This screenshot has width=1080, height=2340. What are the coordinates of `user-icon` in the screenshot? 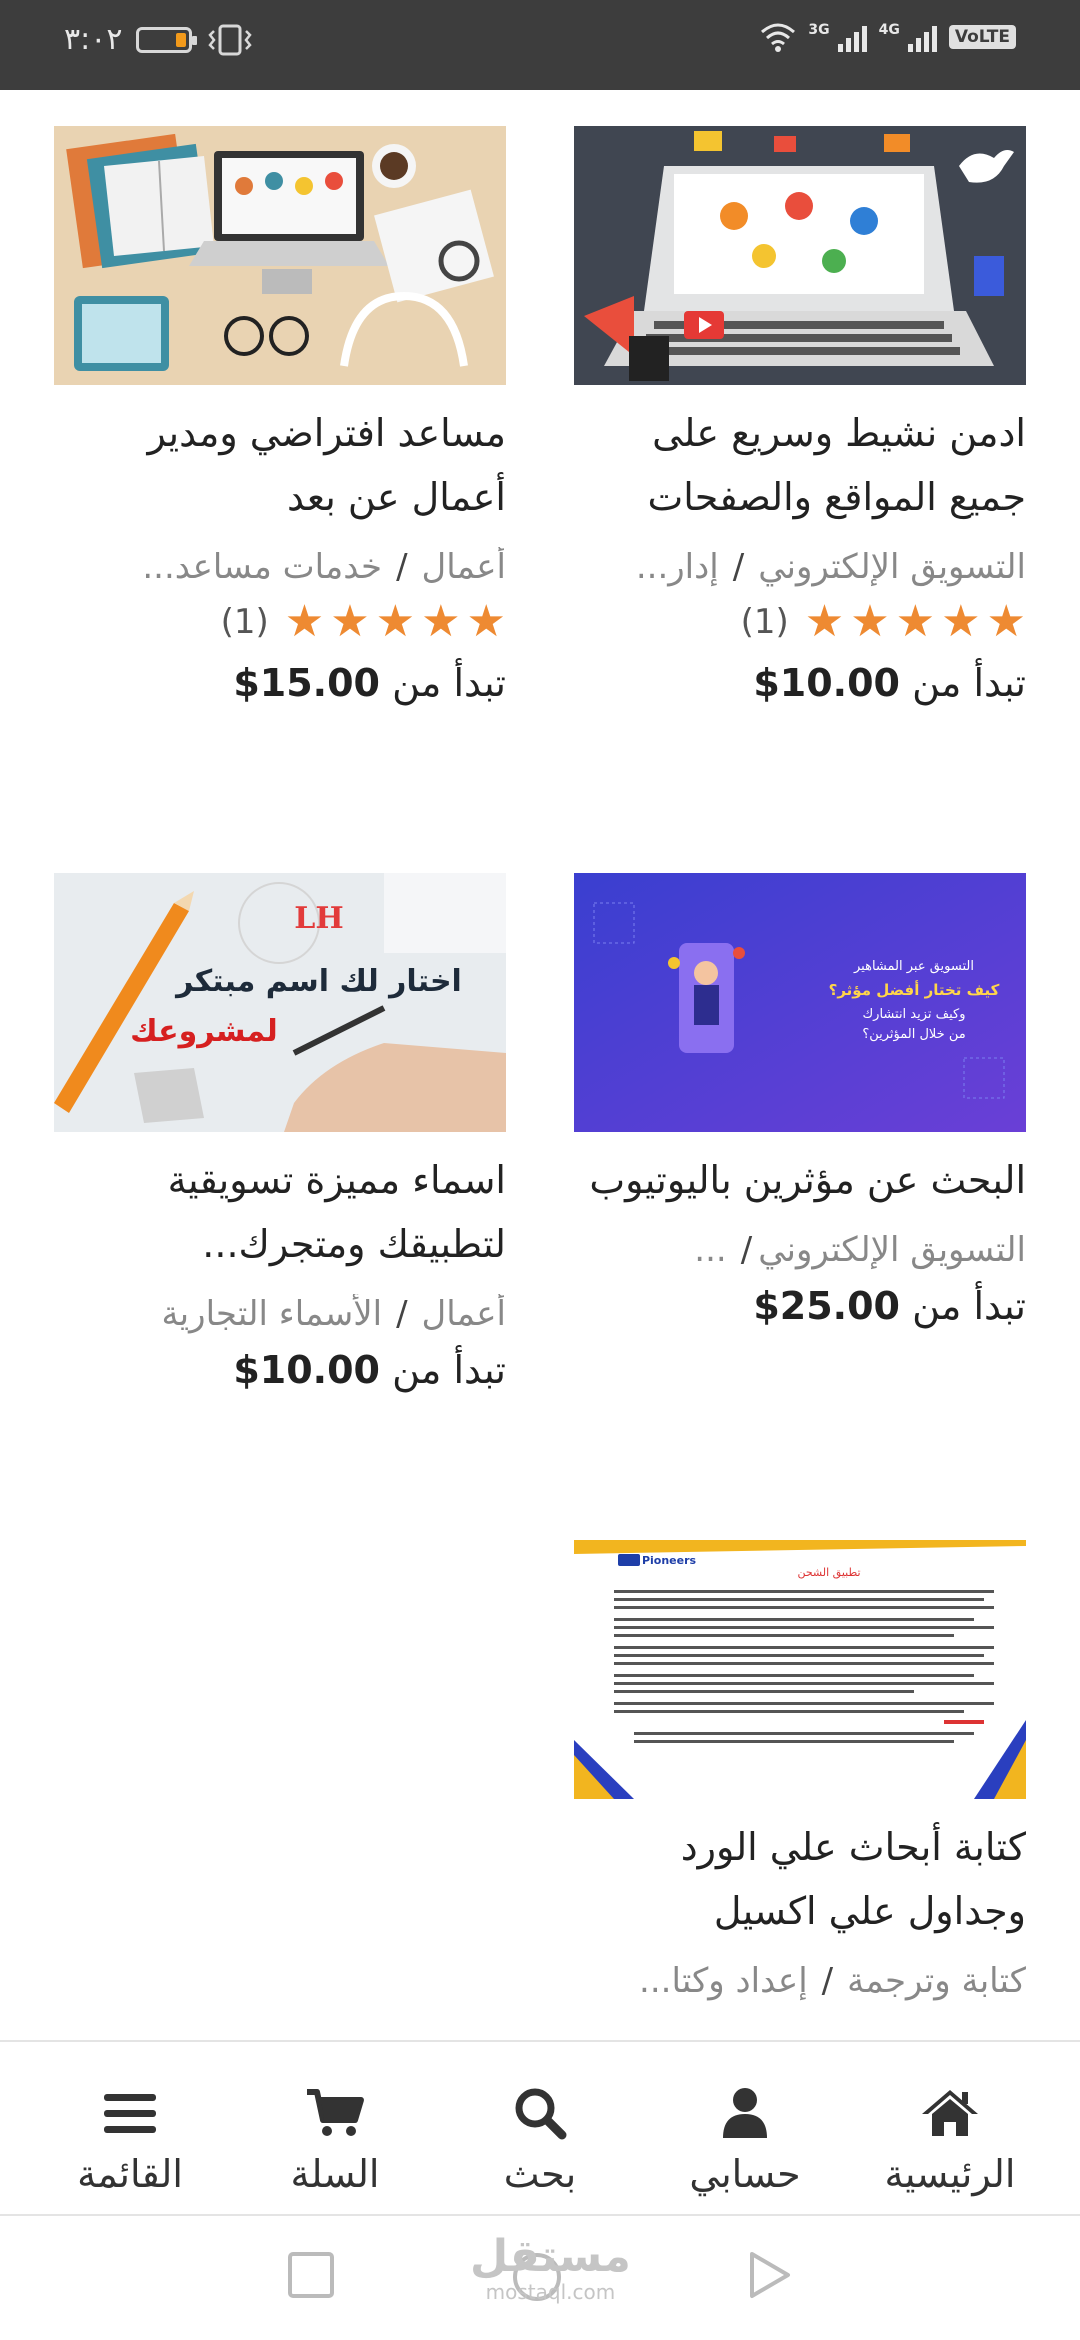 It's located at (745, 2113).